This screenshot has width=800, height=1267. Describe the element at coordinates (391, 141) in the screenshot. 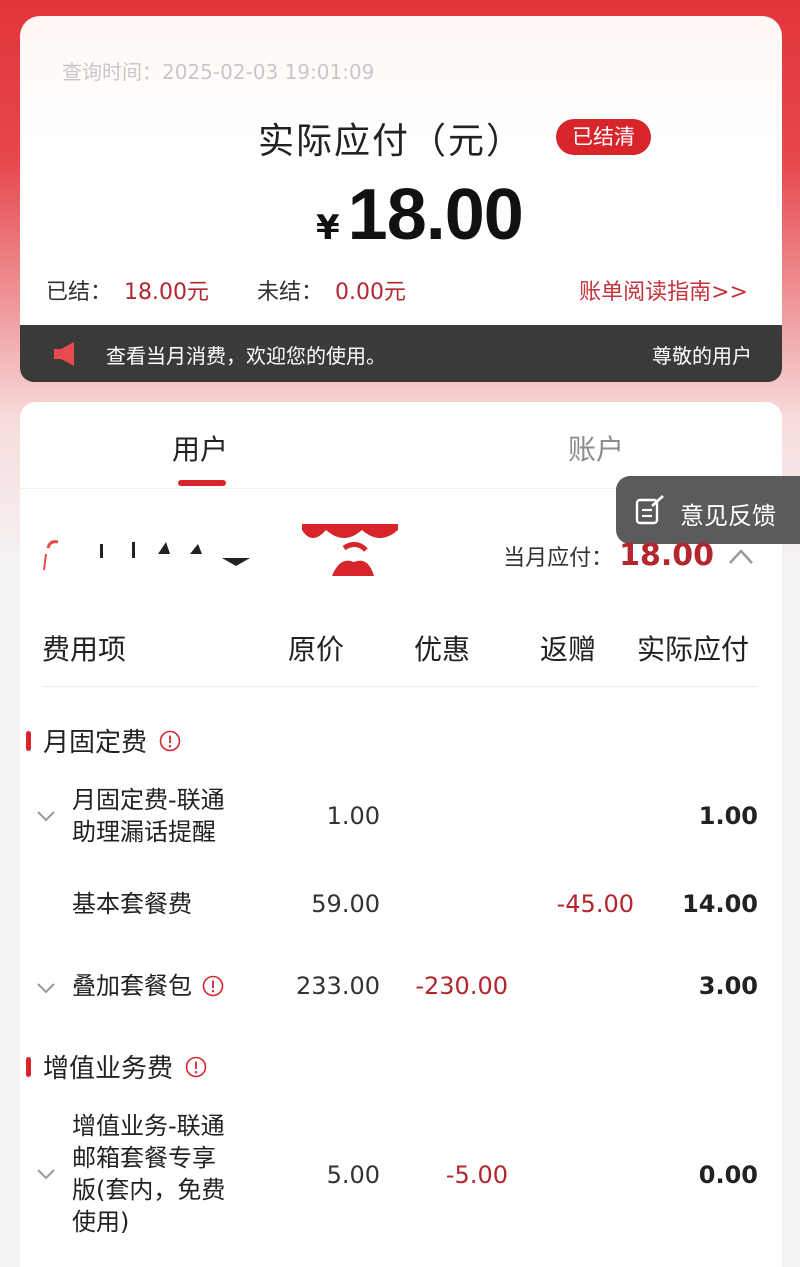

I see `amount-title: 实际应付（元）` at that location.